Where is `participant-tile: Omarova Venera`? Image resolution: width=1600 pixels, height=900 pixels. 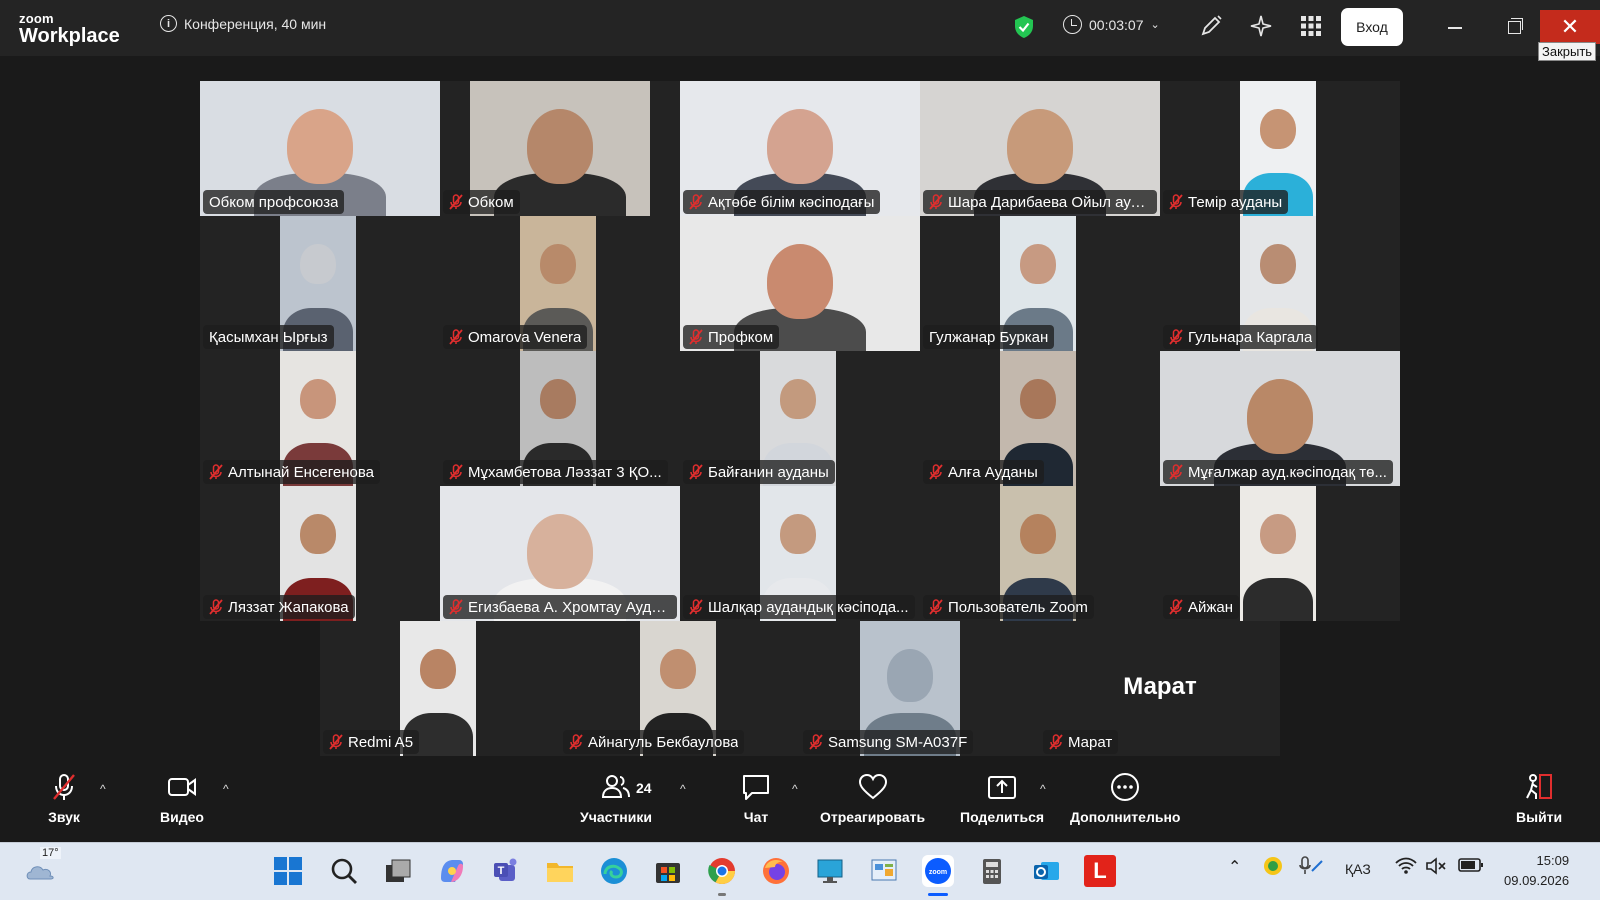
participant-tile: Omarova Venera is located at coordinates (560, 283).